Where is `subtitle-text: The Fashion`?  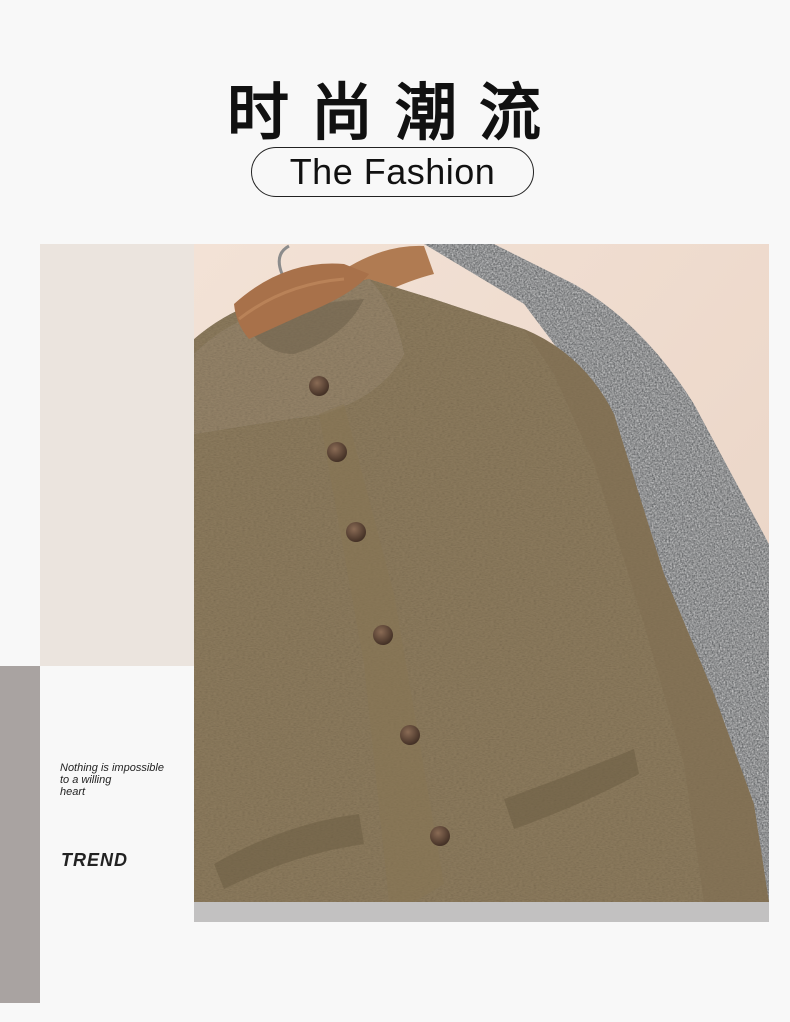
subtitle-text: The Fashion is located at coordinates (392, 171).